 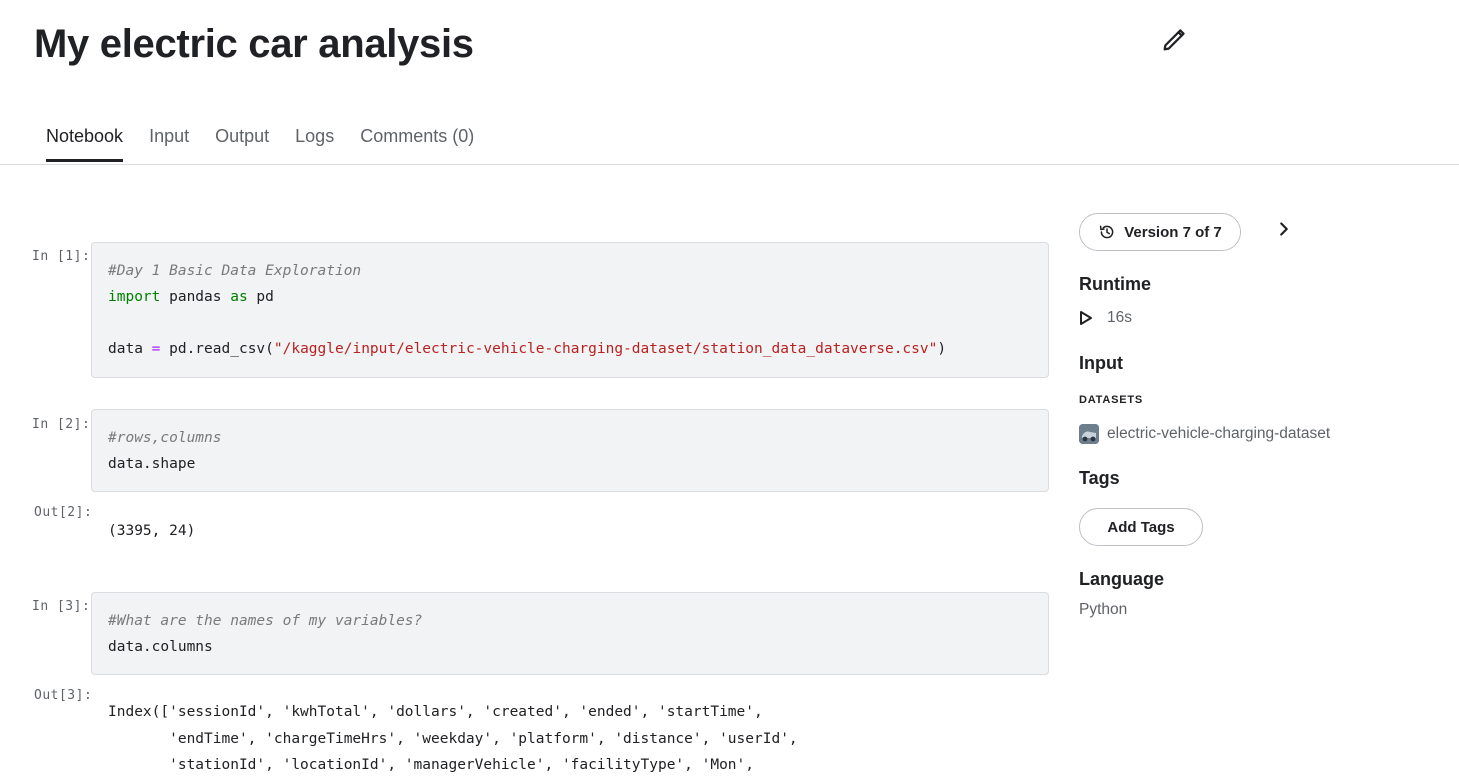 What do you see at coordinates (570, 647) in the screenshot?
I see `code-line: data.columns` at bounding box center [570, 647].